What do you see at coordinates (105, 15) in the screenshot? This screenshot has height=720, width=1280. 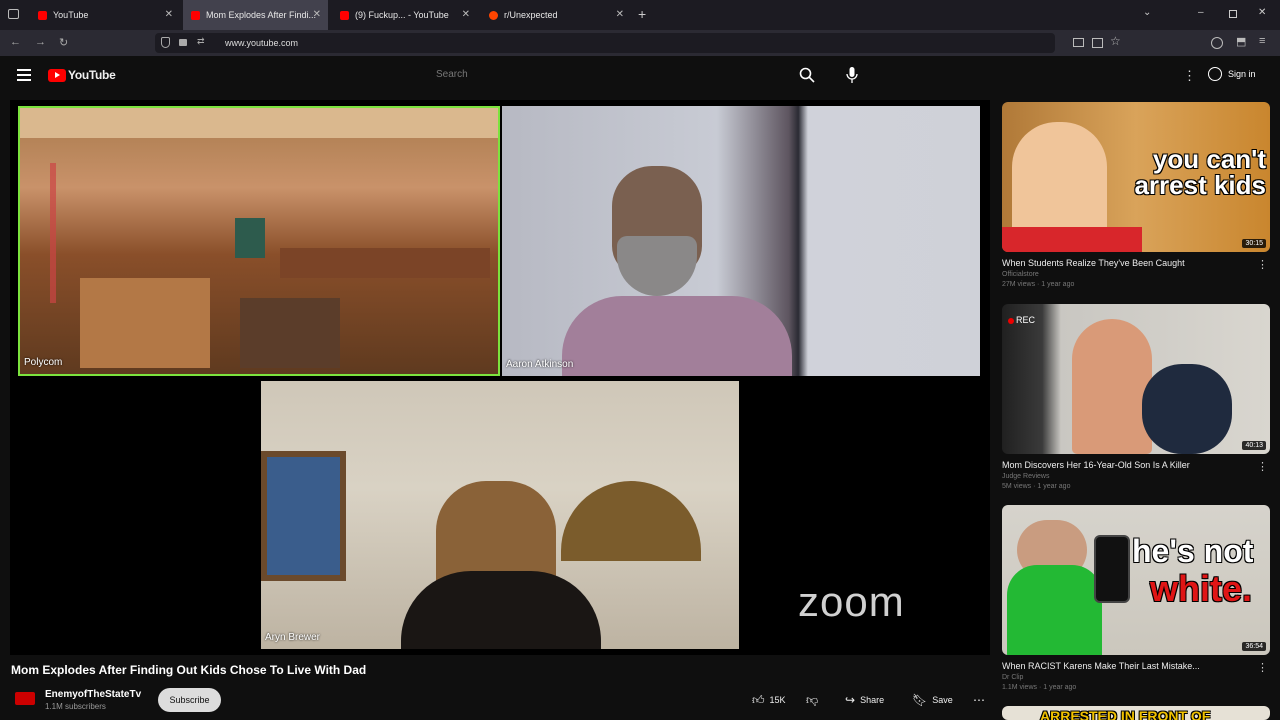 I see `tab-youtube: YouTube ✕` at bounding box center [105, 15].